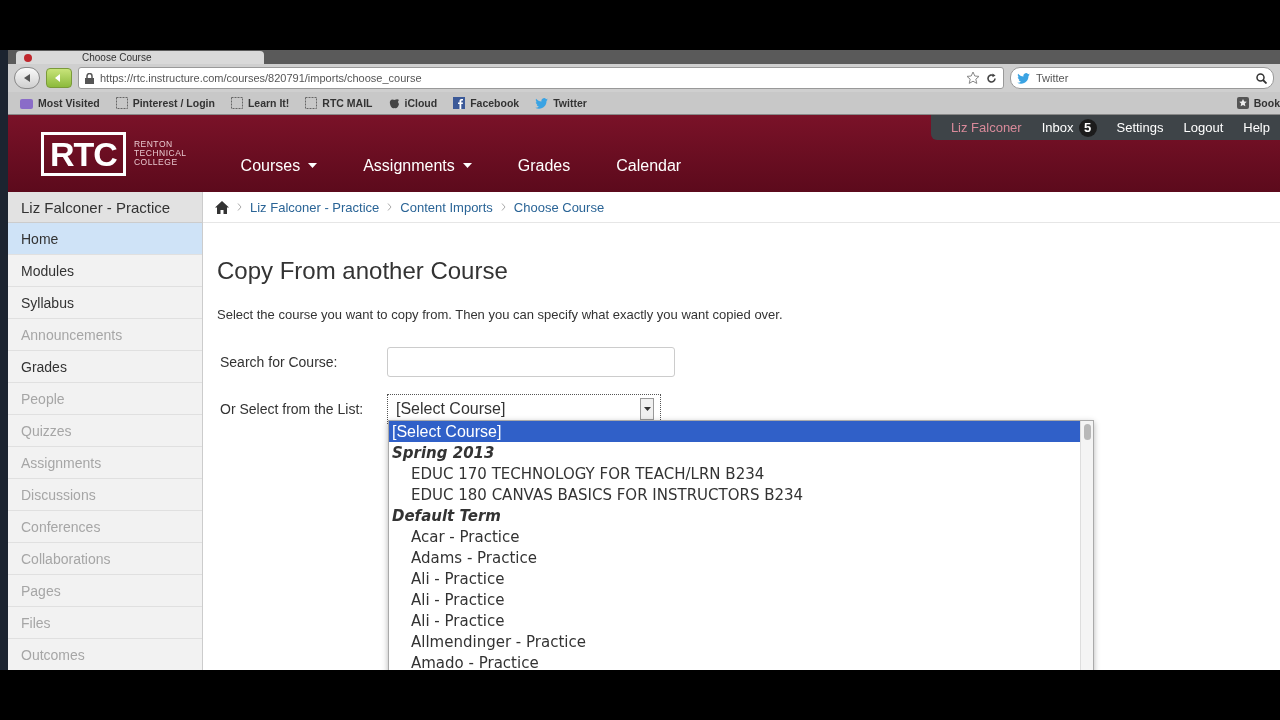 This screenshot has height=720, width=1280. What do you see at coordinates (734, 641) in the screenshot?
I see `dropdown-option: Allmendinger - Practice` at bounding box center [734, 641].